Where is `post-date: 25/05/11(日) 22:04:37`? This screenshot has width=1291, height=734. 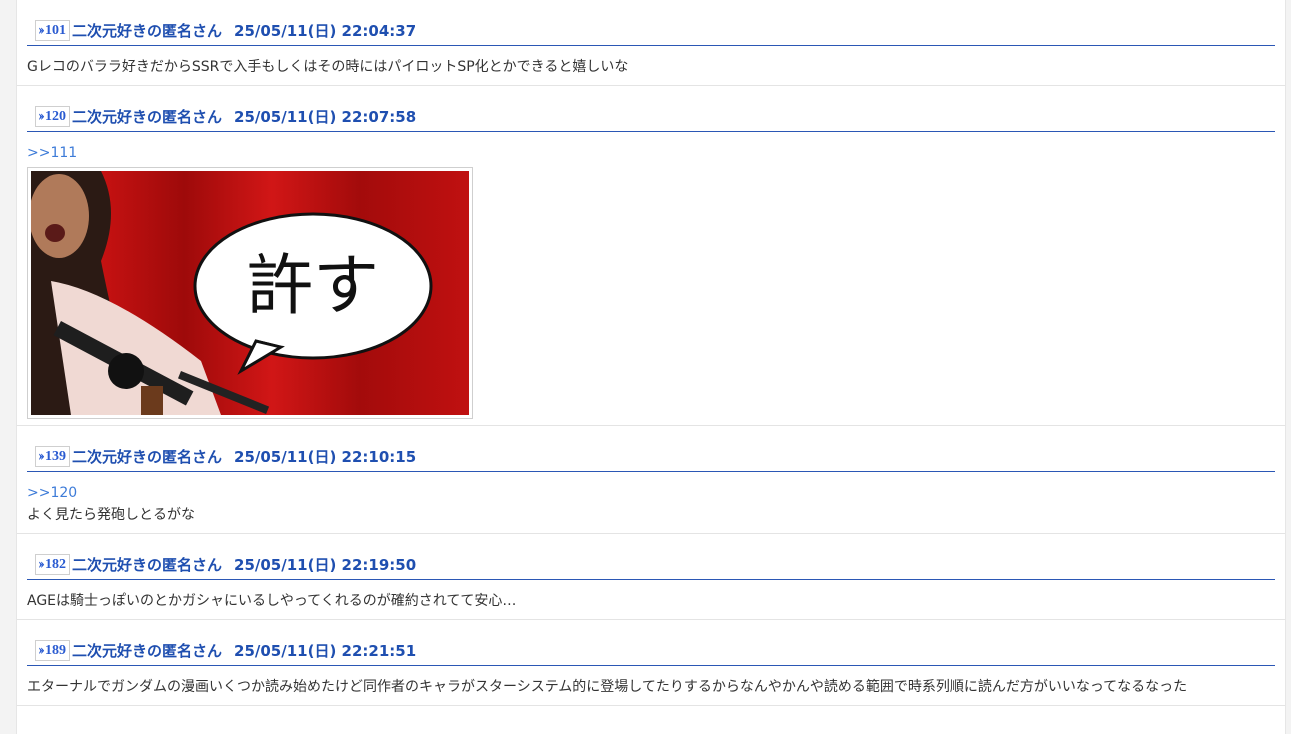 post-date: 25/05/11(日) 22:04:37 is located at coordinates (325, 31).